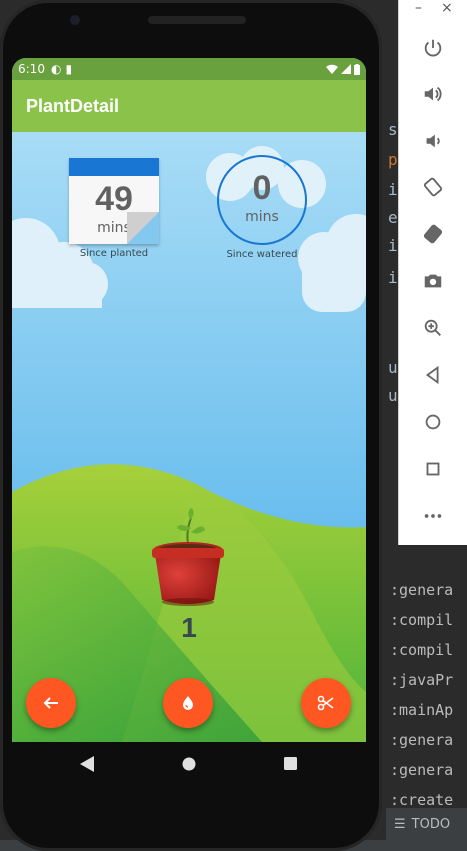  I want to click on nav-overview-icon, so click(291, 764).